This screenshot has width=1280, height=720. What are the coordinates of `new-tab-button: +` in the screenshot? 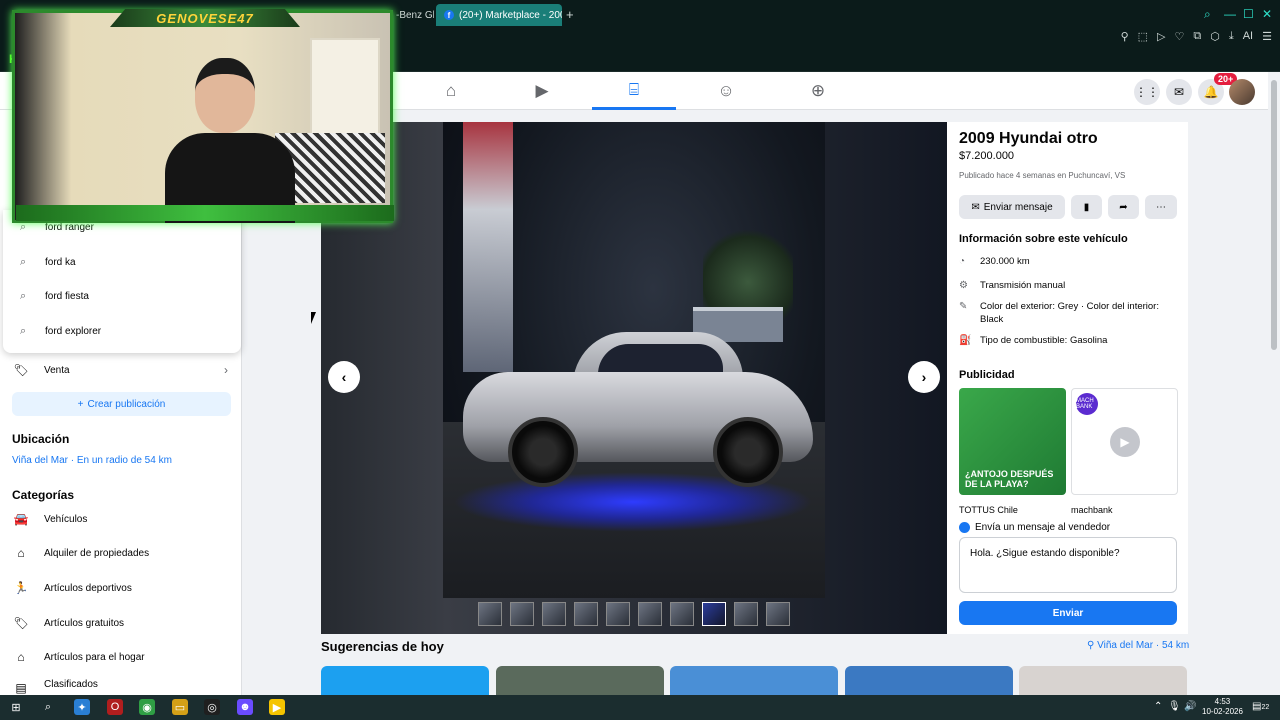 It's located at (570, 14).